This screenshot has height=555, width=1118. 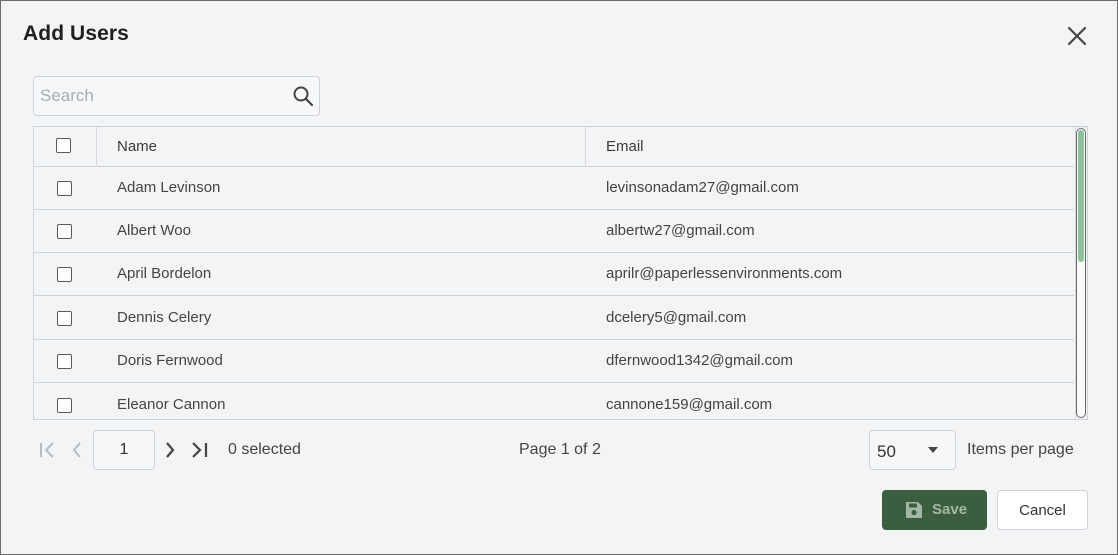 I want to click on scrollbar-thumb, so click(x=1081, y=196).